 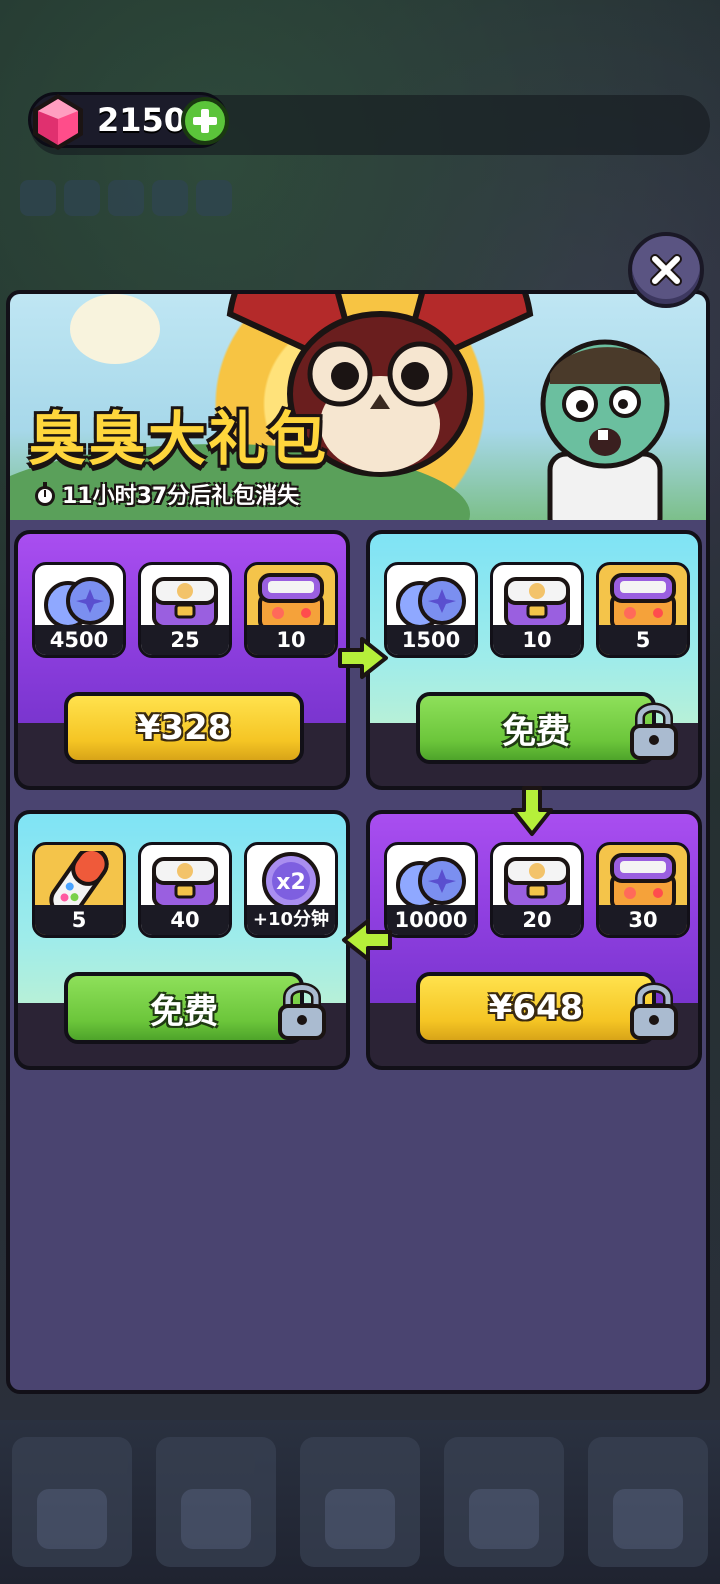 What do you see at coordinates (184, 728) in the screenshot?
I see `pack-1-buy-button: ¥328` at bounding box center [184, 728].